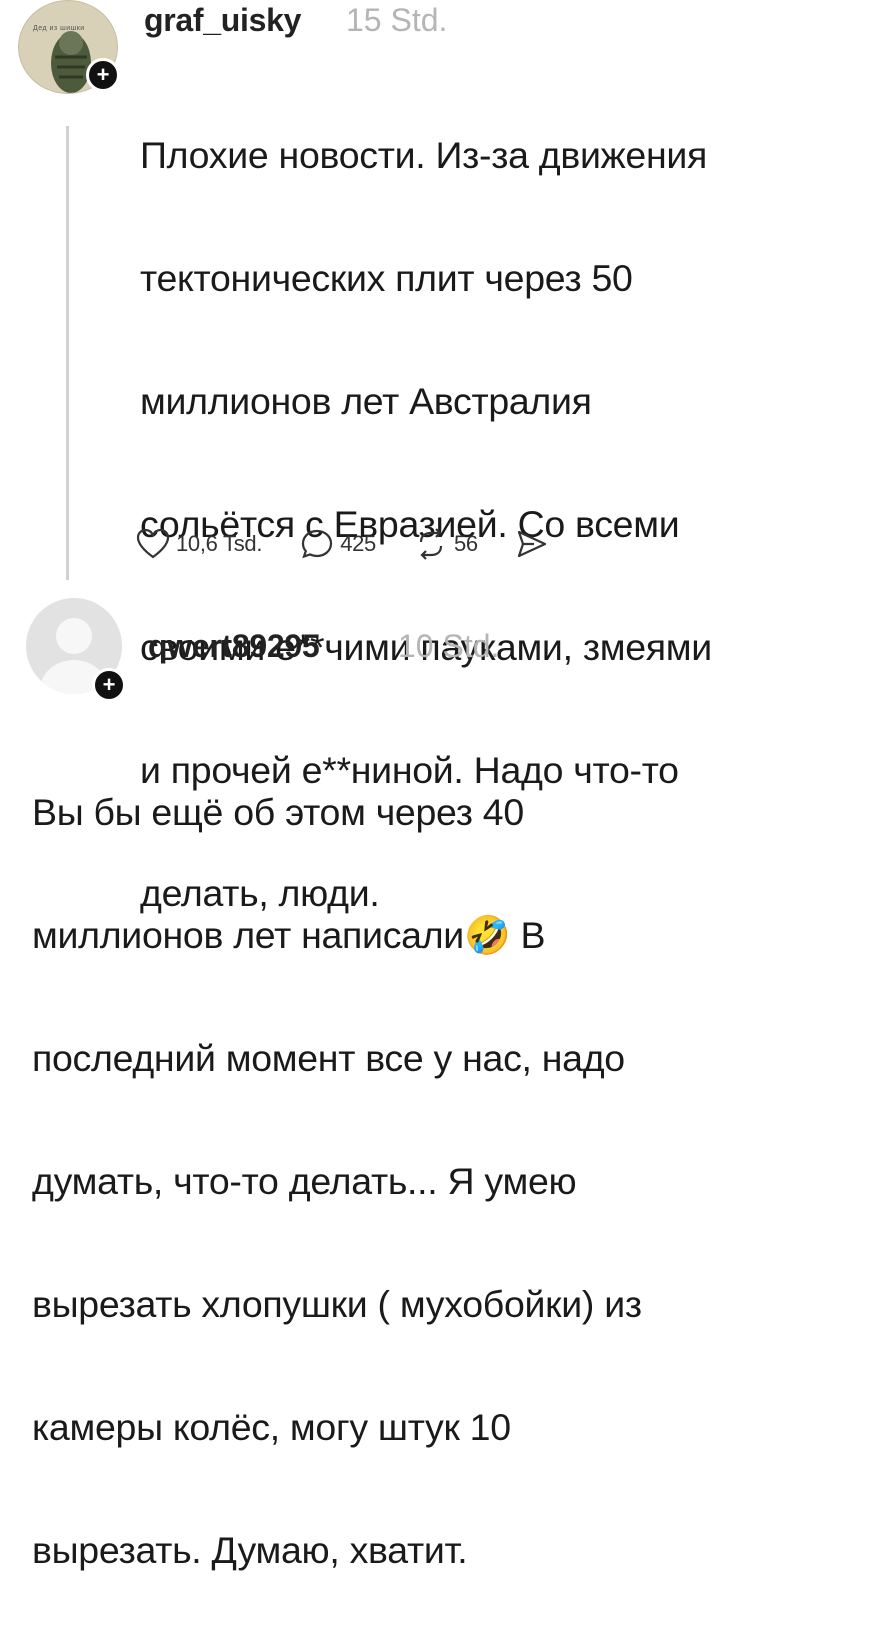  I want to click on speech-bubble-icon, so click(317, 544).